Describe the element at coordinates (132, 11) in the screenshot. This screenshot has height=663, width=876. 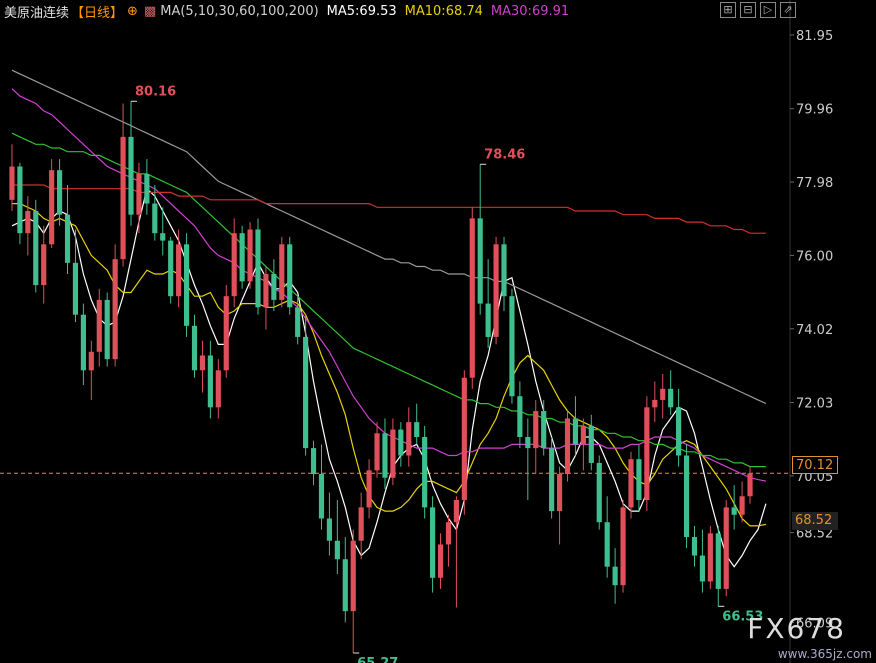
I see `settings-icon: ⊕` at that location.